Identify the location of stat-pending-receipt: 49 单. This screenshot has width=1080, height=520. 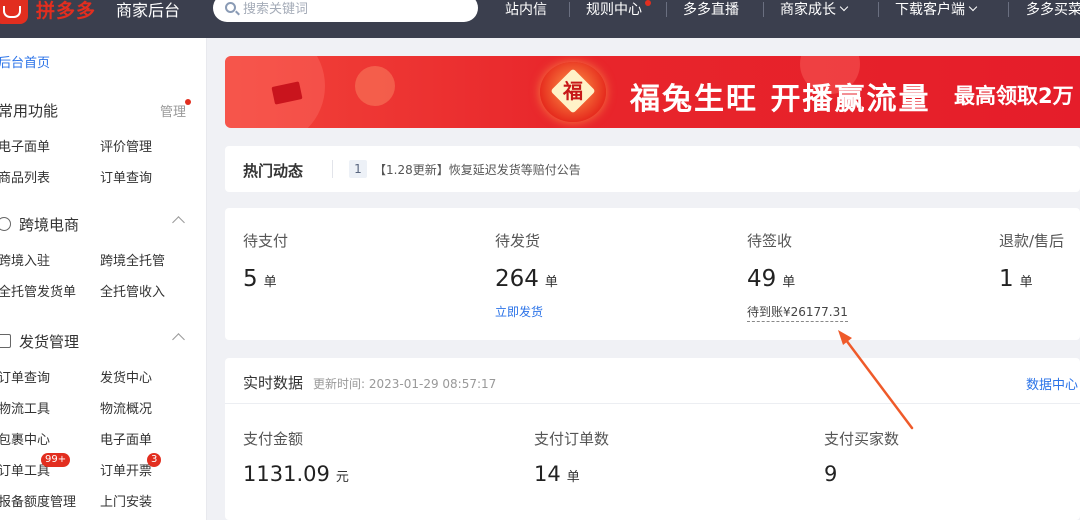
(771, 279).